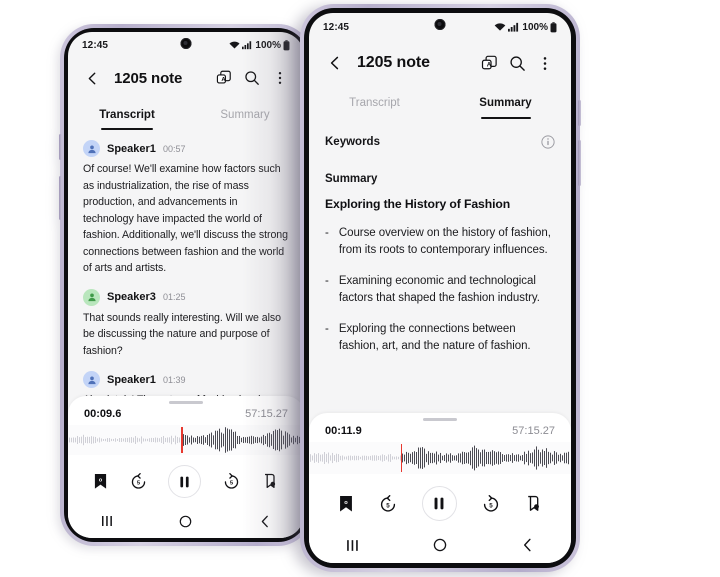  I want to click on transcript-turn-header: Speaker1 00:57, so click(186, 148).